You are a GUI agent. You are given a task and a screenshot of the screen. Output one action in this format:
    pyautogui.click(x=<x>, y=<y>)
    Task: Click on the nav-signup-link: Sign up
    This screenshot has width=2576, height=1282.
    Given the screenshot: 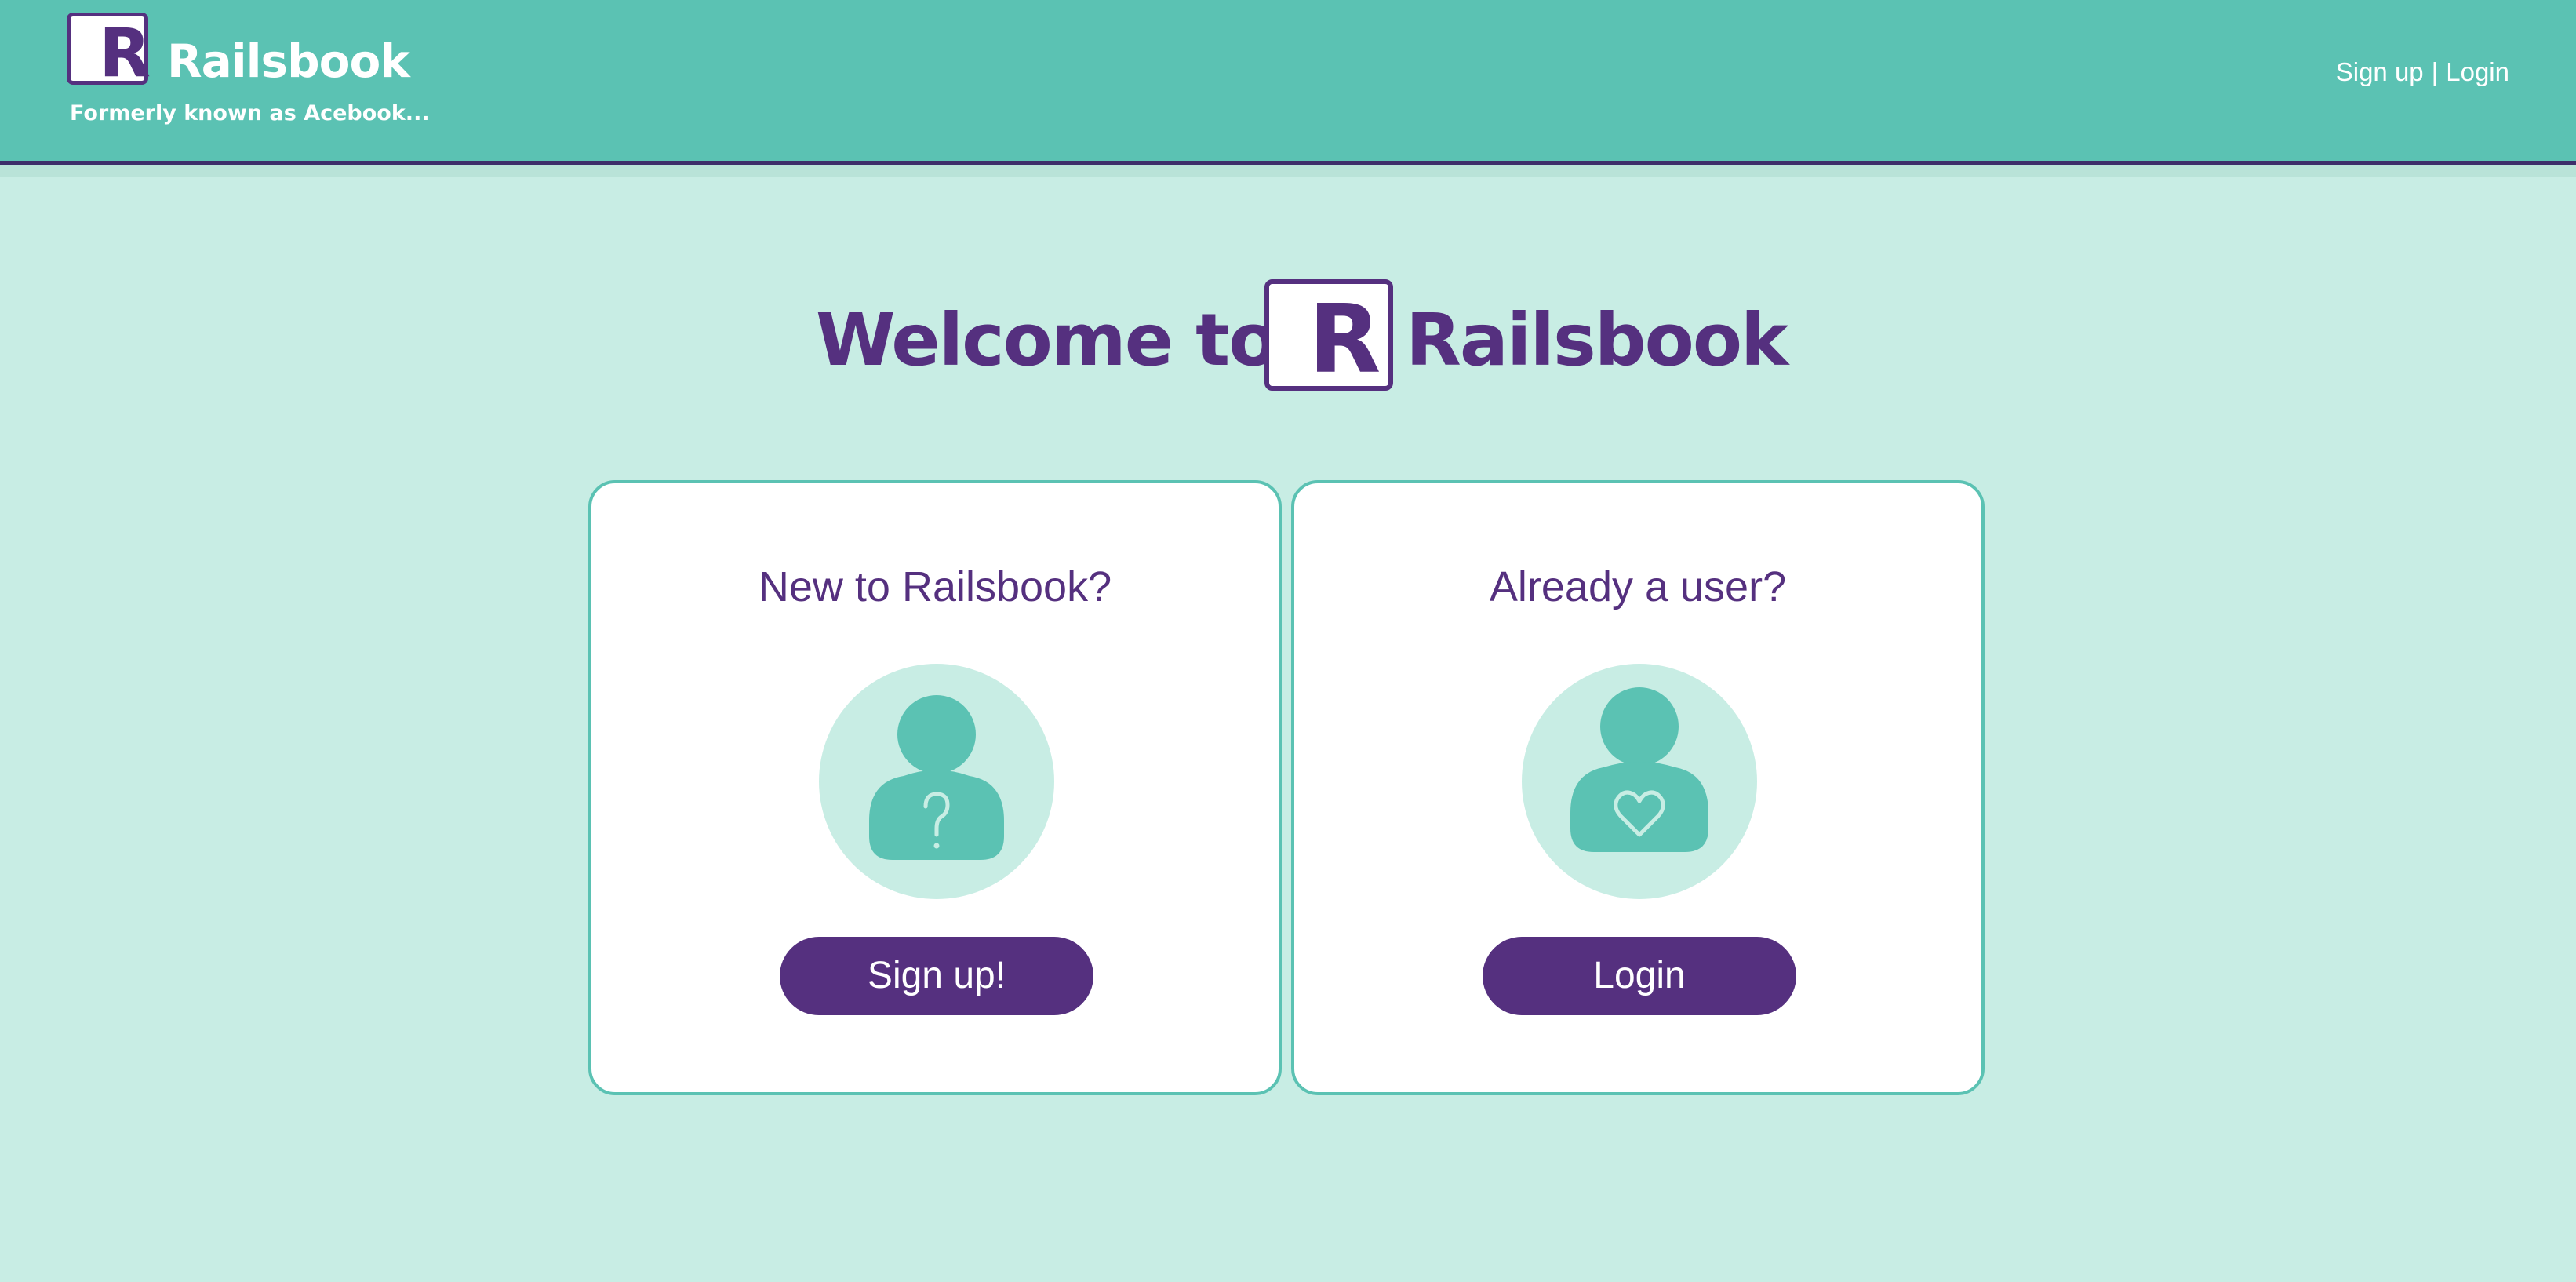 What is the action you would take?
    pyautogui.click(x=2380, y=71)
    